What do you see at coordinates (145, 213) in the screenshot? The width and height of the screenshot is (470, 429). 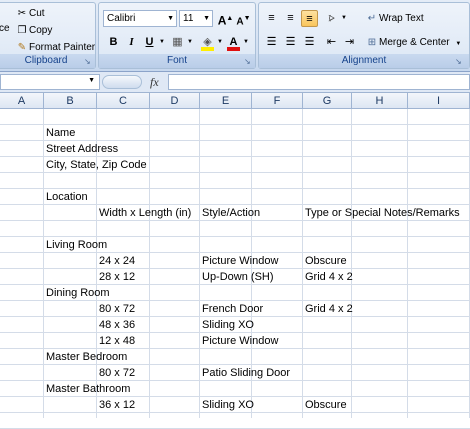 I see `cell-c7: Width x Length (in)` at bounding box center [145, 213].